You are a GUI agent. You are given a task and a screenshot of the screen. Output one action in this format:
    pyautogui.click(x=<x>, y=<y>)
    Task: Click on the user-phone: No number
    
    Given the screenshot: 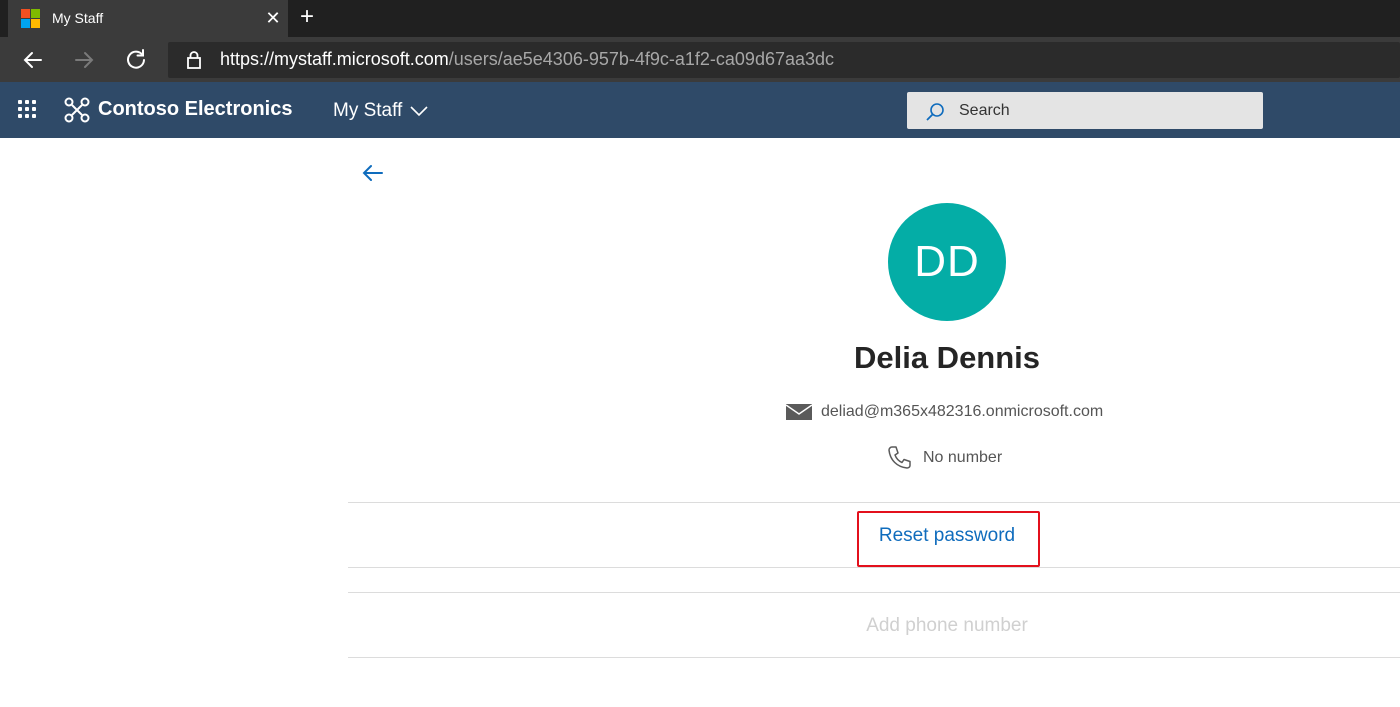 What is the action you would take?
    pyautogui.click(x=963, y=457)
    